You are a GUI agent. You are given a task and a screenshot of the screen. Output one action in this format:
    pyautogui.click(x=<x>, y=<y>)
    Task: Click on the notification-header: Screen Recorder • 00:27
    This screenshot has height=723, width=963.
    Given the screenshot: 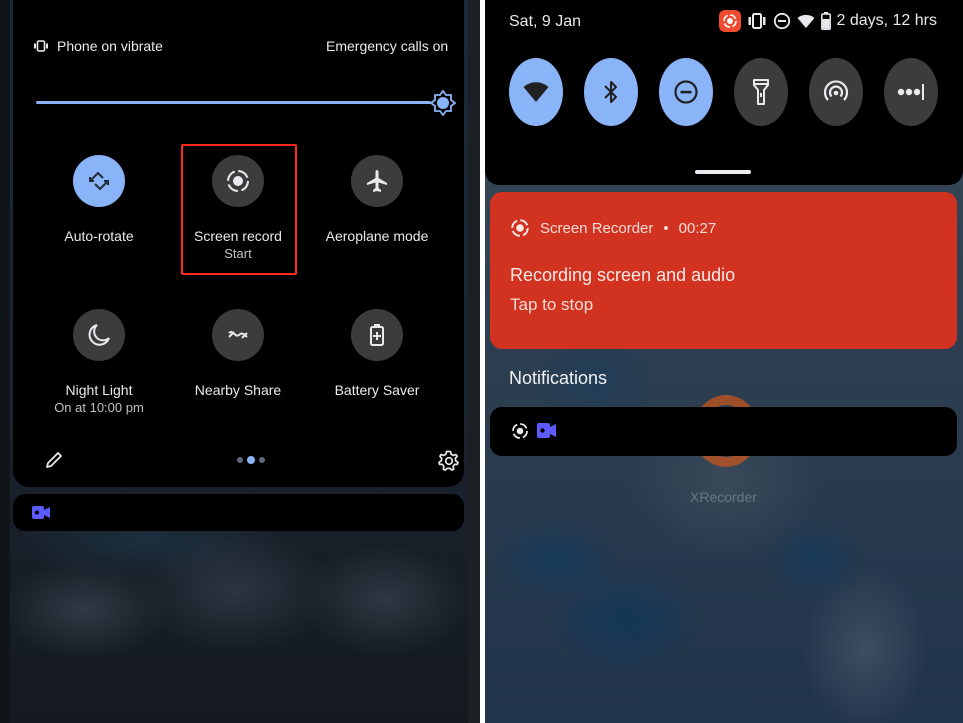 What is the action you would take?
    pyautogui.click(x=613, y=228)
    